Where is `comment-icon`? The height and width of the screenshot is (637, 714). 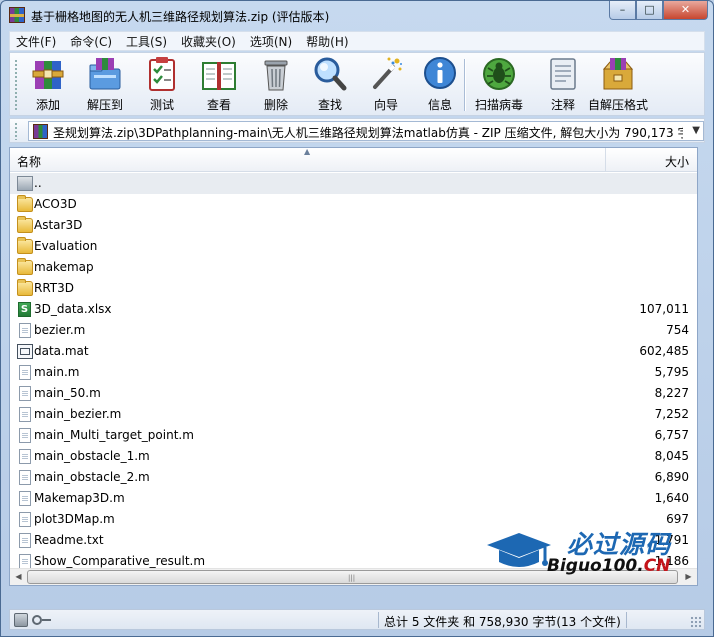 comment-icon is located at coordinates (563, 74).